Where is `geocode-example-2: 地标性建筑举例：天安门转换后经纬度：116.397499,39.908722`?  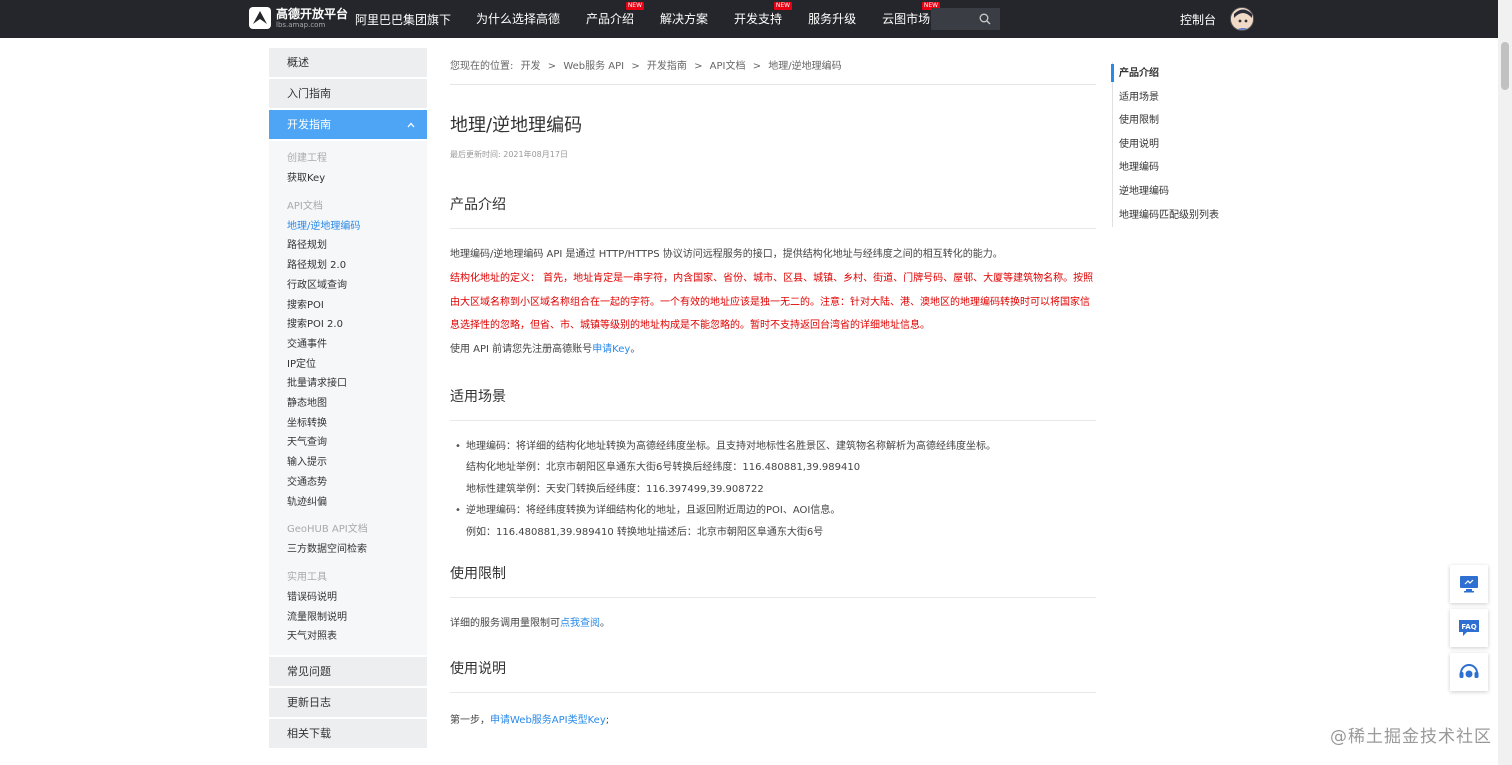 geocode-example-2: 地标性建筑举例：天安门转换后经纬度：116.397499,39.908722 is located at coordinates (615, 489).